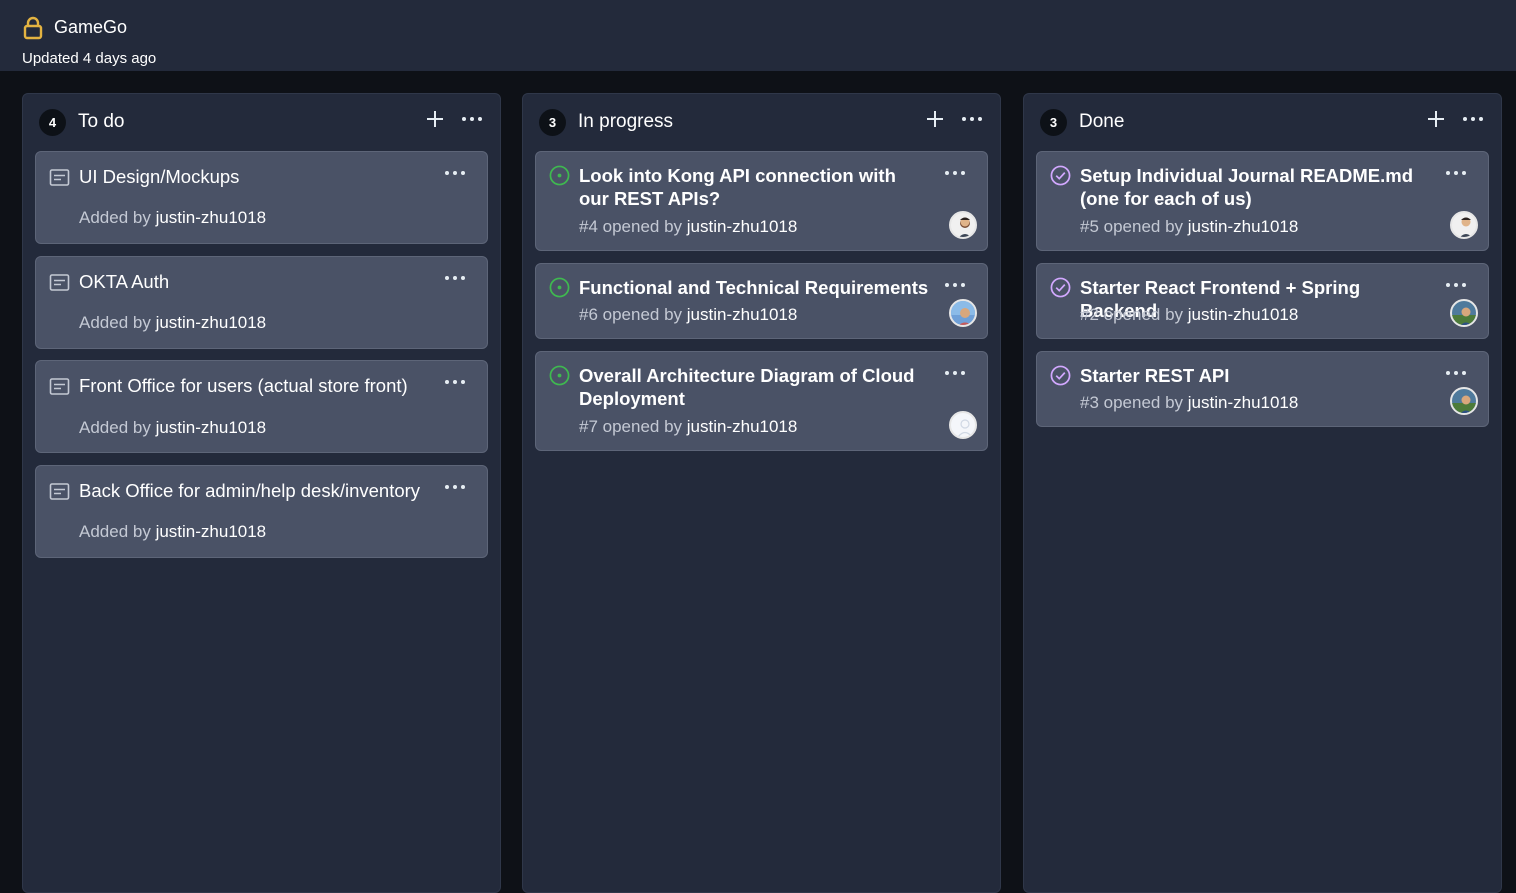 The image size is (1516, 893). I want to click on card-meta: #2 opened by justin-zhu1018, so click(1189, 314).